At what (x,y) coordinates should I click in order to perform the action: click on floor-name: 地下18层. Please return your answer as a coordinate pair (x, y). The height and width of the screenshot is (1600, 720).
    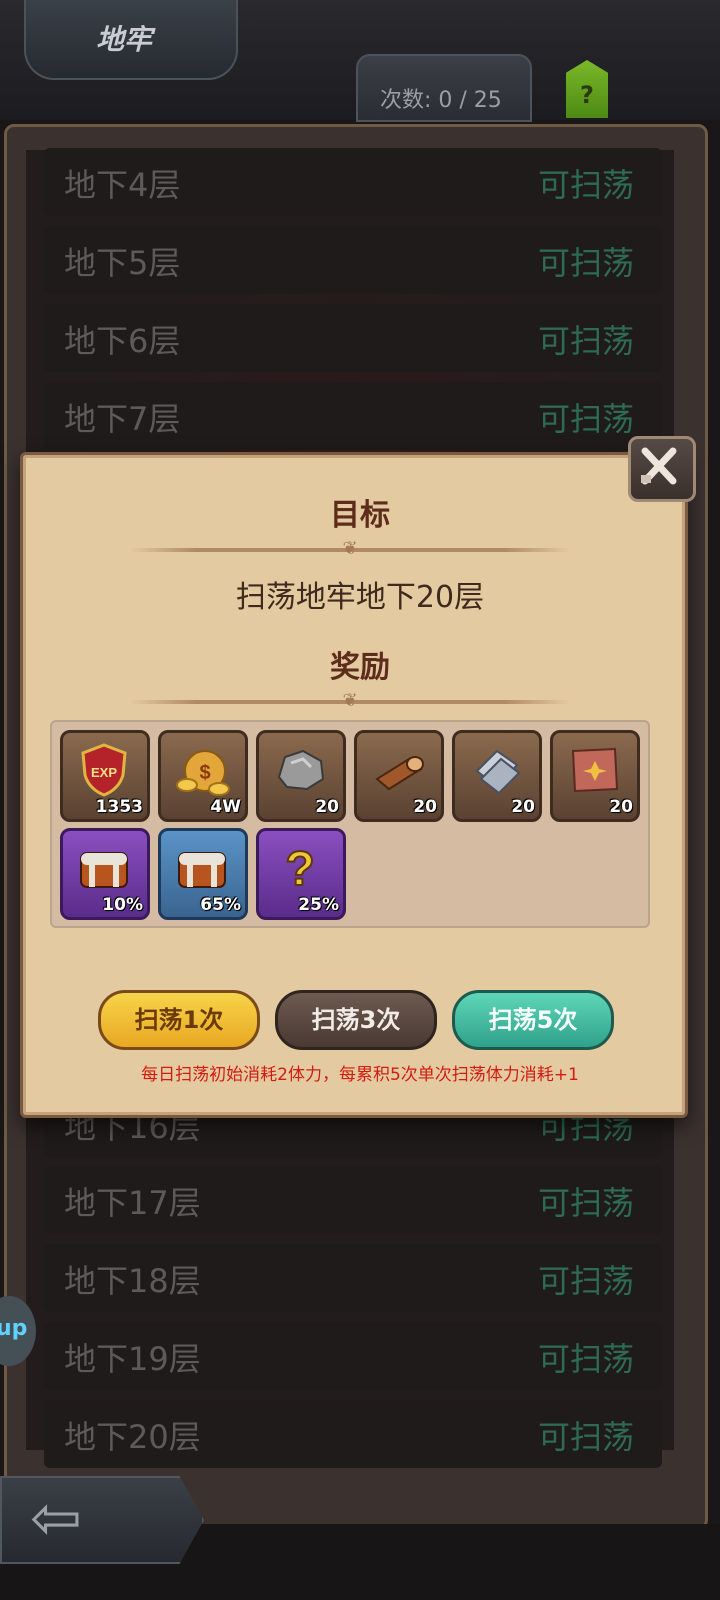
    Looking at the image, I should click on (132, 1281).